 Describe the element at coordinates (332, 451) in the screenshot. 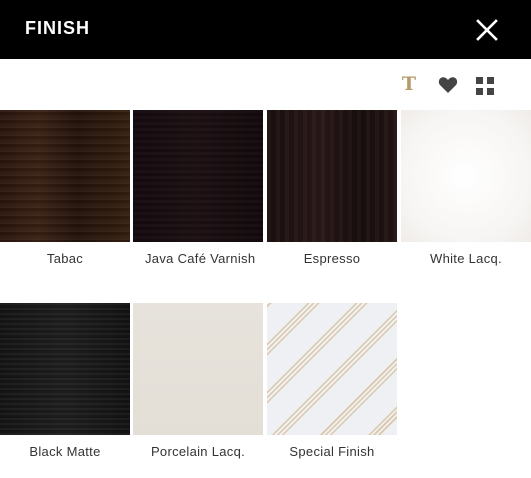

I see `finish-label: Special Finish` at that location.